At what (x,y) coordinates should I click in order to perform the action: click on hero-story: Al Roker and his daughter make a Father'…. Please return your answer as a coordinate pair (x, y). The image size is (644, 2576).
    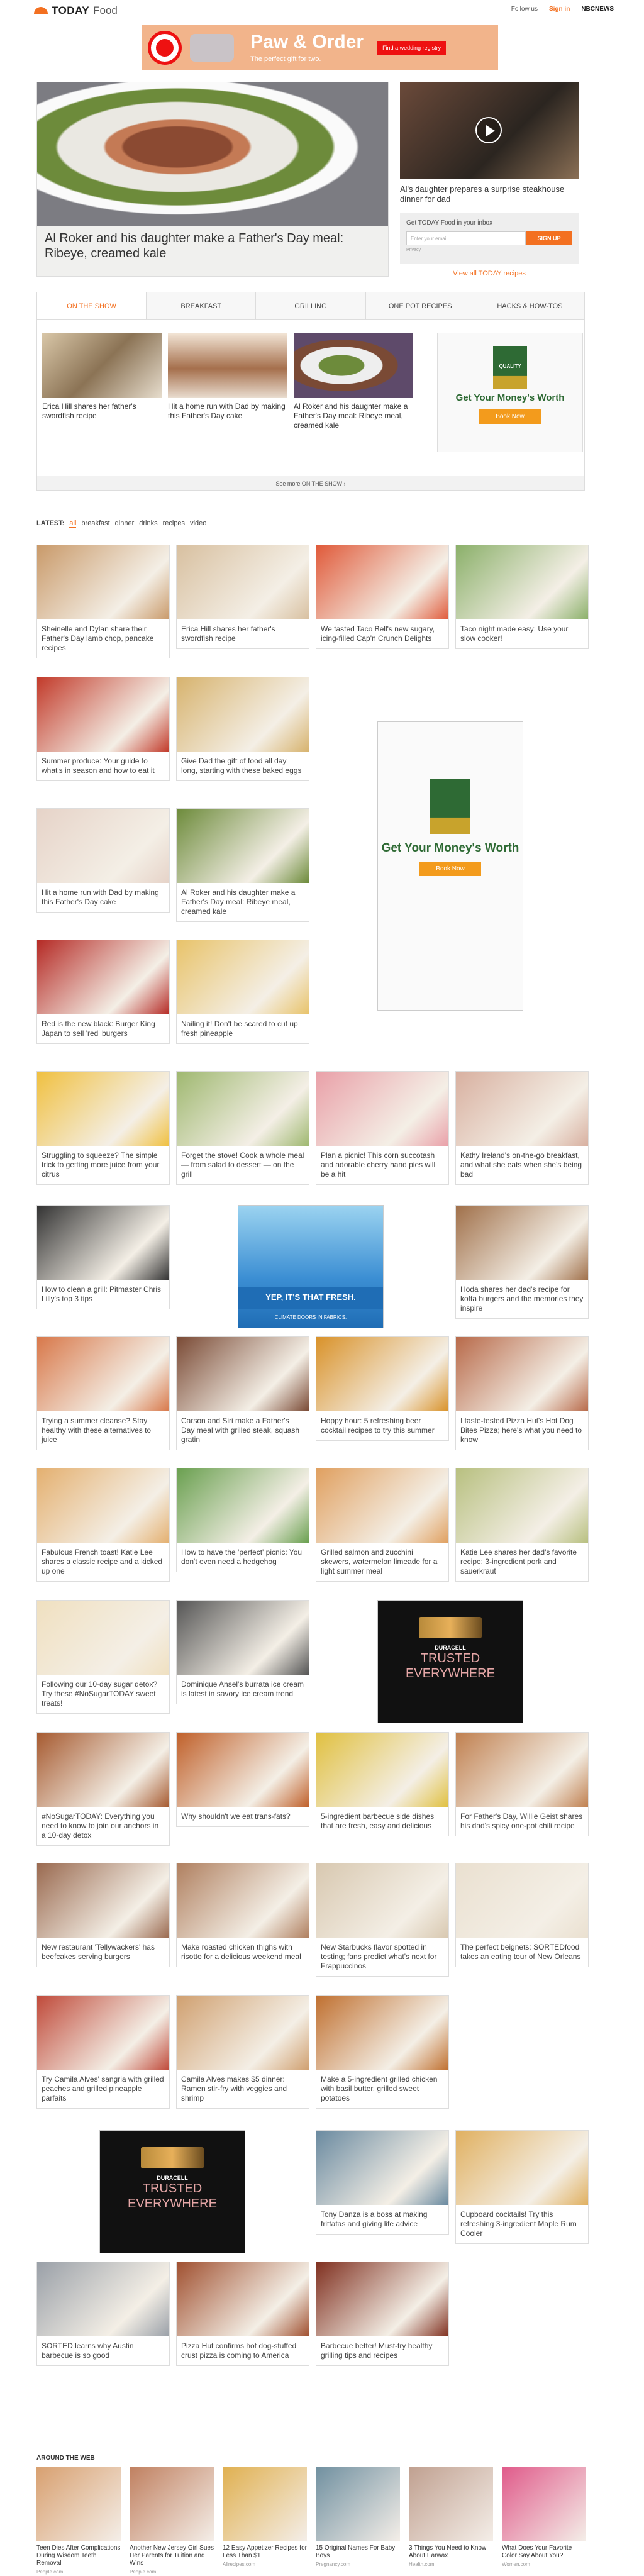
    Looking at the image, I should click on (212, 217).